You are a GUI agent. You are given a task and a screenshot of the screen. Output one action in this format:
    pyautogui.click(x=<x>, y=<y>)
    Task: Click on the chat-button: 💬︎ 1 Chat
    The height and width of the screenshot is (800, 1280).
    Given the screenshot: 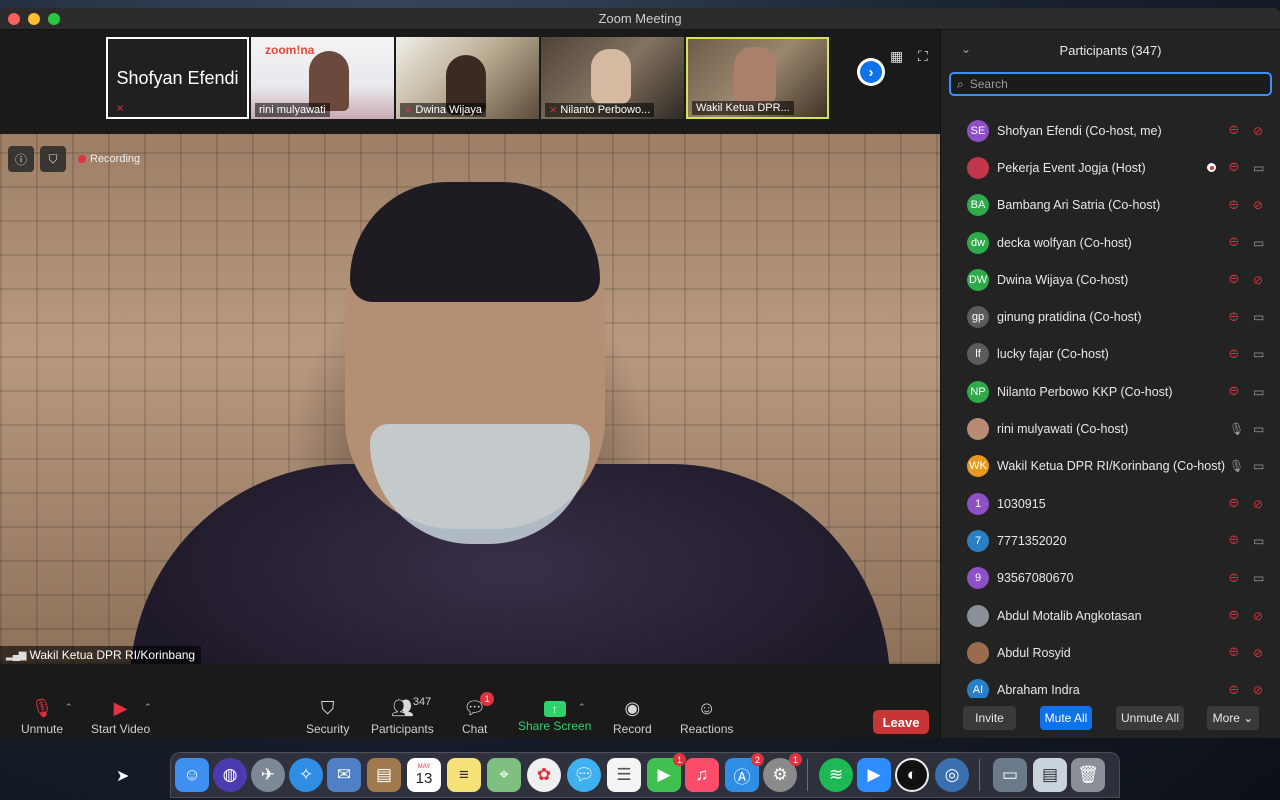 What is the action you would take?
    pyautogui.click(x=478, y=714)
    